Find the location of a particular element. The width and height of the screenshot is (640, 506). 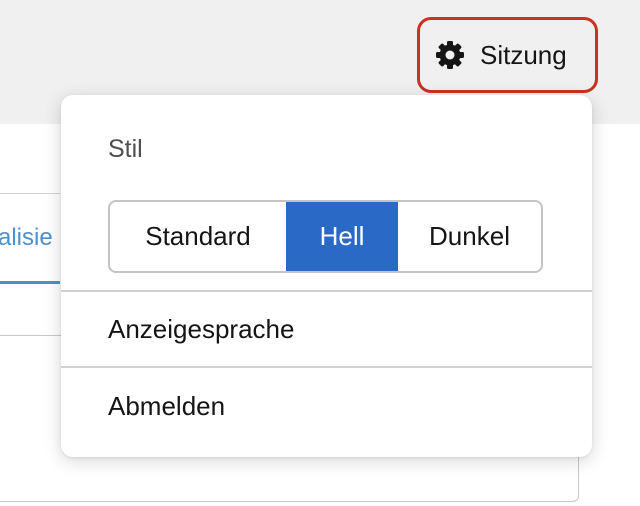

style-toggle-group: Standard Hell Dunkel is located at coordinates (325, 236).